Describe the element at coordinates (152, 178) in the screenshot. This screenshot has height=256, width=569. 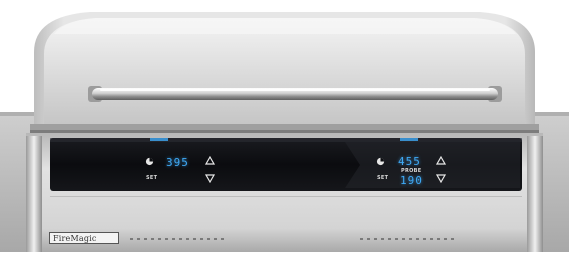
I see `left-set-label: SET` at that location.